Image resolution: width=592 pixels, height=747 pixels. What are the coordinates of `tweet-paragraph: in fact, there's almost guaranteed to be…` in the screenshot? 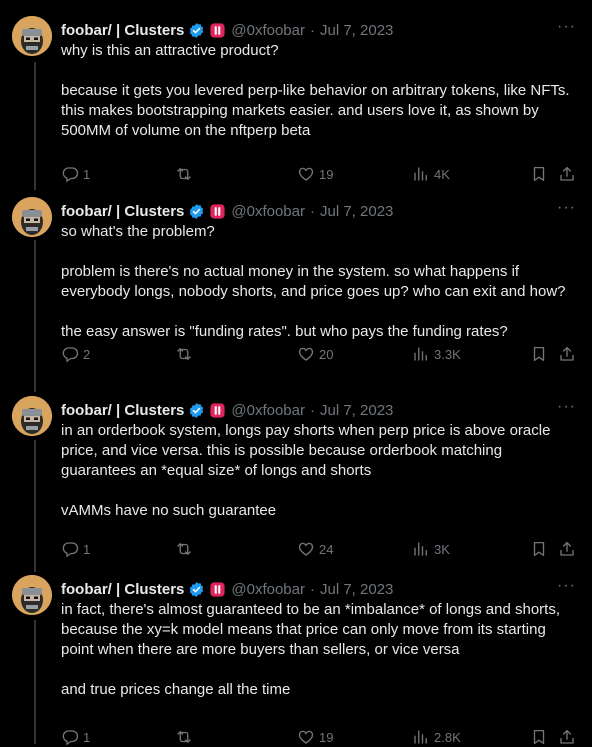 It's located at (313, 629).